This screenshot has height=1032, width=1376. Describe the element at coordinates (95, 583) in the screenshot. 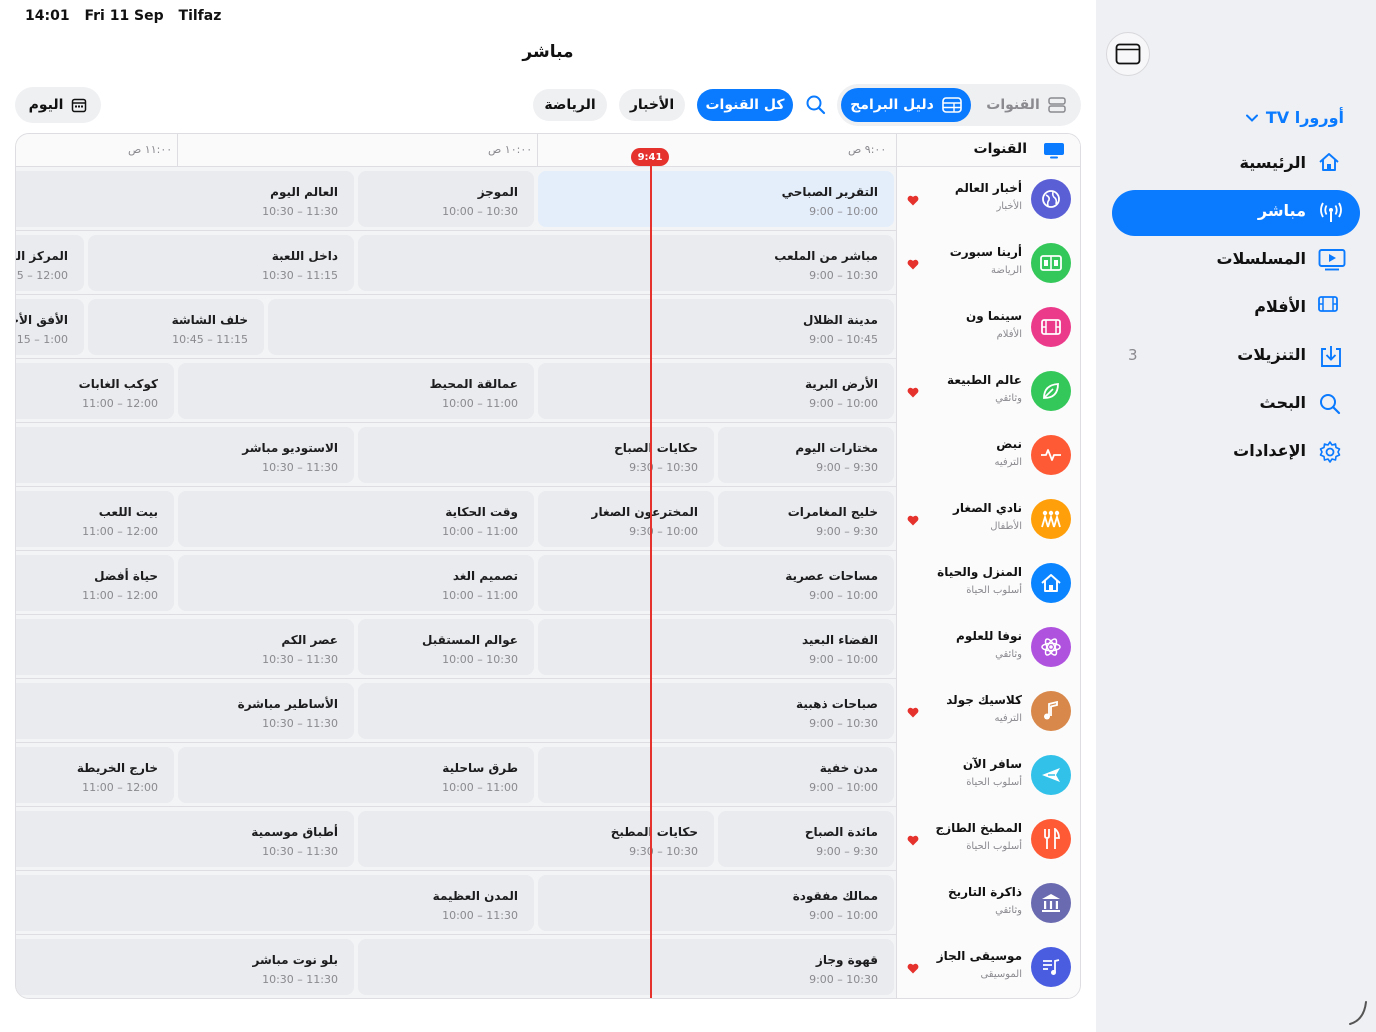

I see `program-cell: حياة أفضل 11:00 – 12:00` at that location.